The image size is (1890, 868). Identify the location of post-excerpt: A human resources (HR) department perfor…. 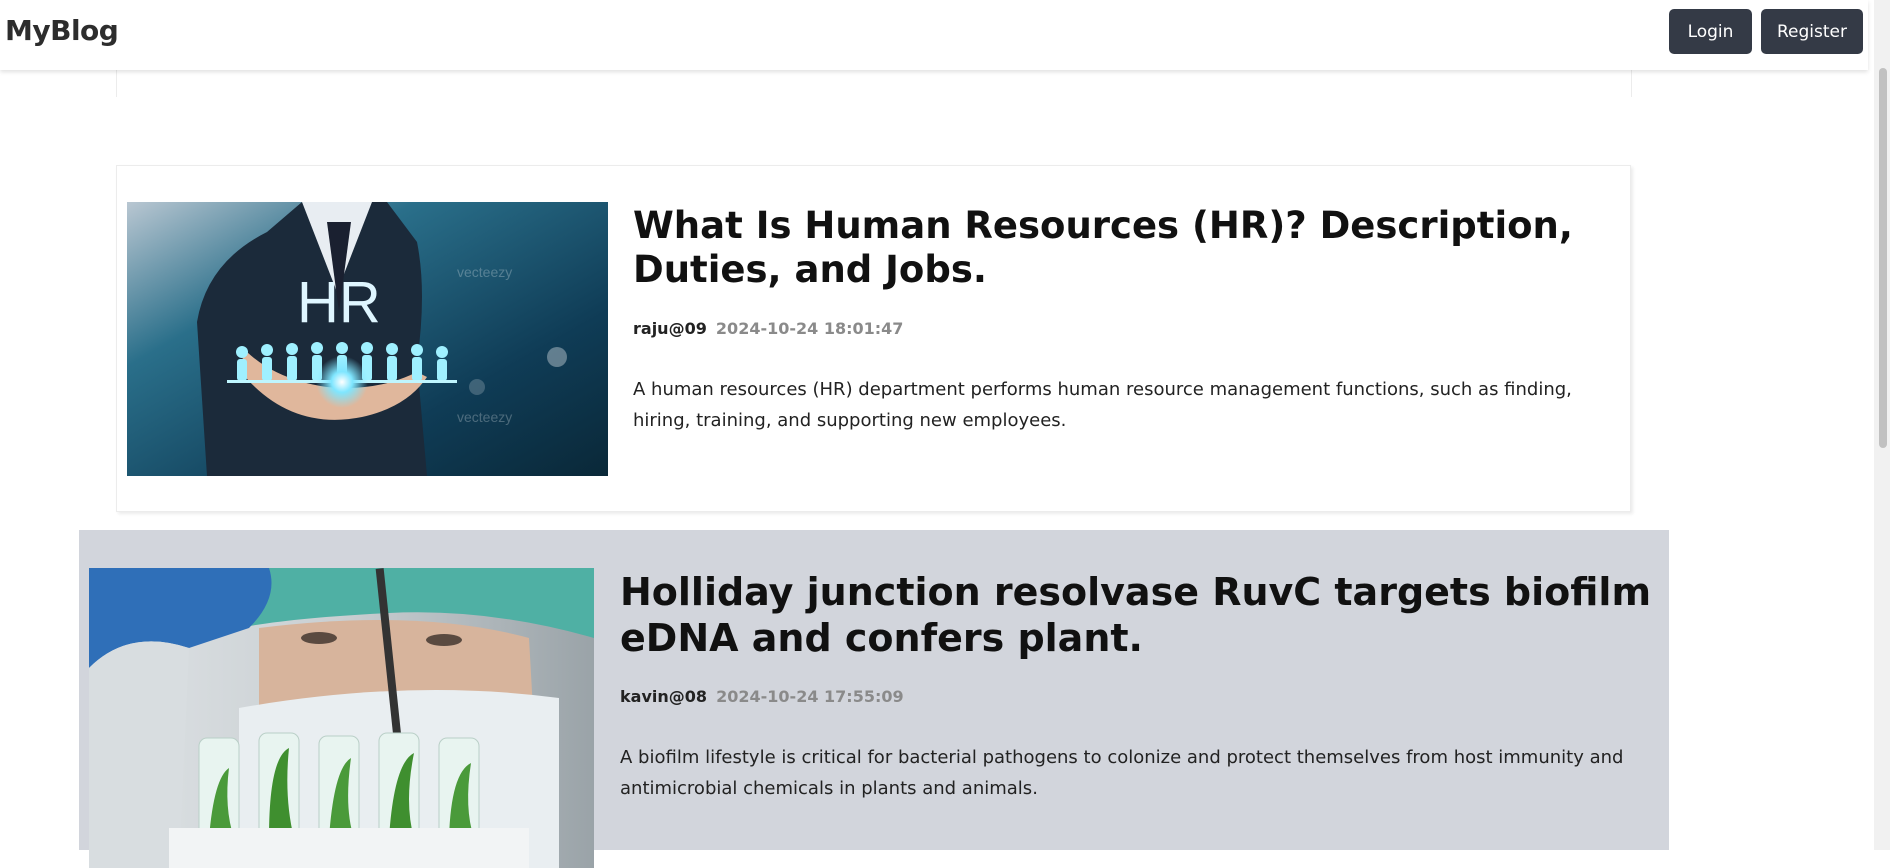
(1102, 404).